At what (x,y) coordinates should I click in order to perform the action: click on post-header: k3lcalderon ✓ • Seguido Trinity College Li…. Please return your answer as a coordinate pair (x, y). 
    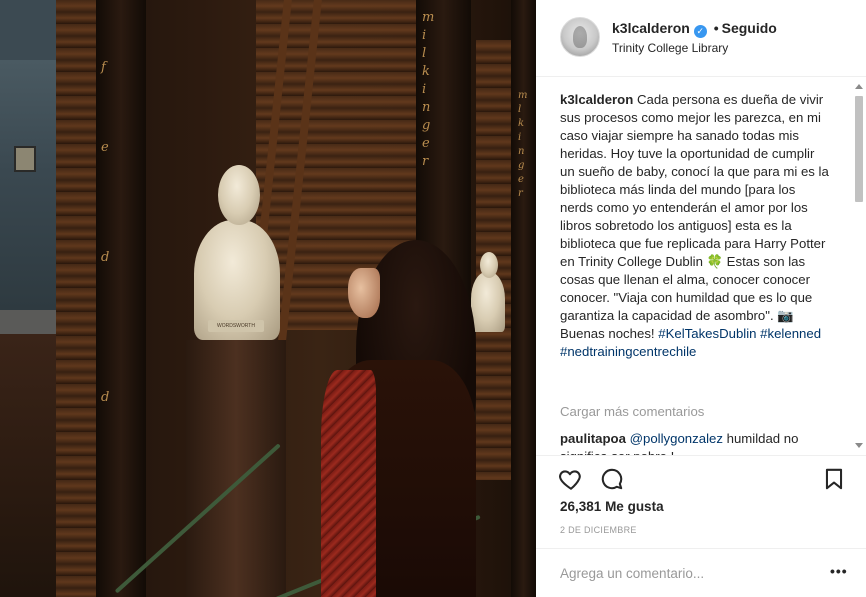
    Looking at the image, I should click on (701, 38).